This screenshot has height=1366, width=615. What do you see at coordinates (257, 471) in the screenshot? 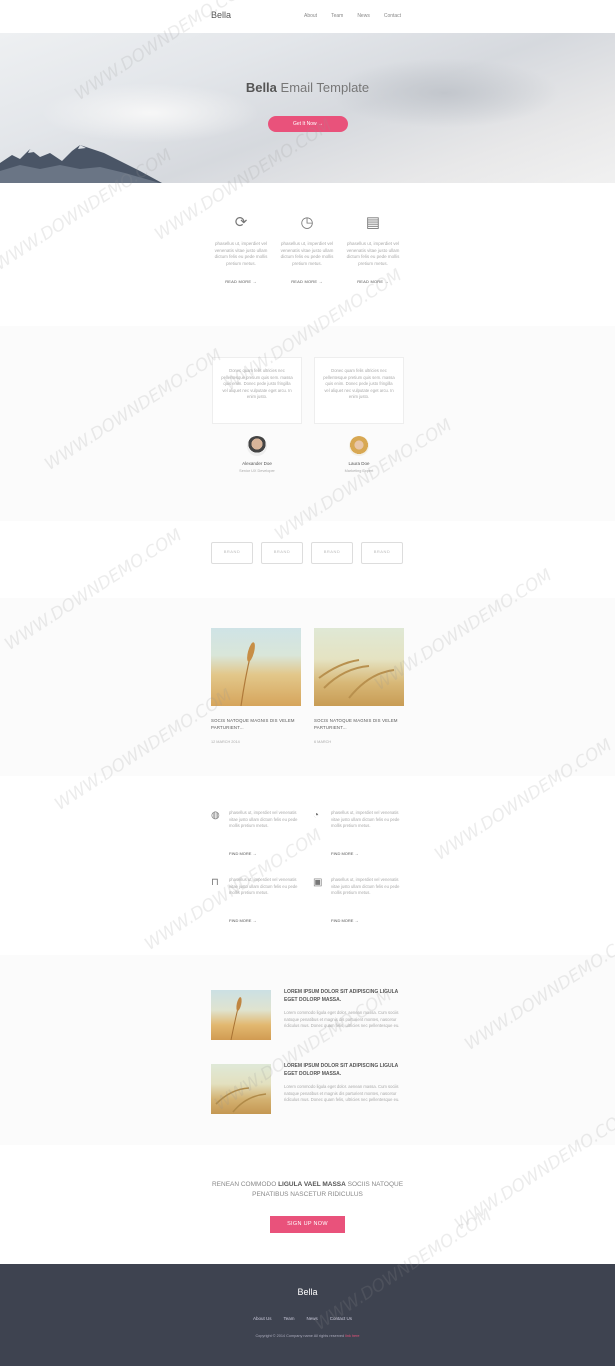
I see `person-role: Senior UX Developer` at bounding box center [257, 471].